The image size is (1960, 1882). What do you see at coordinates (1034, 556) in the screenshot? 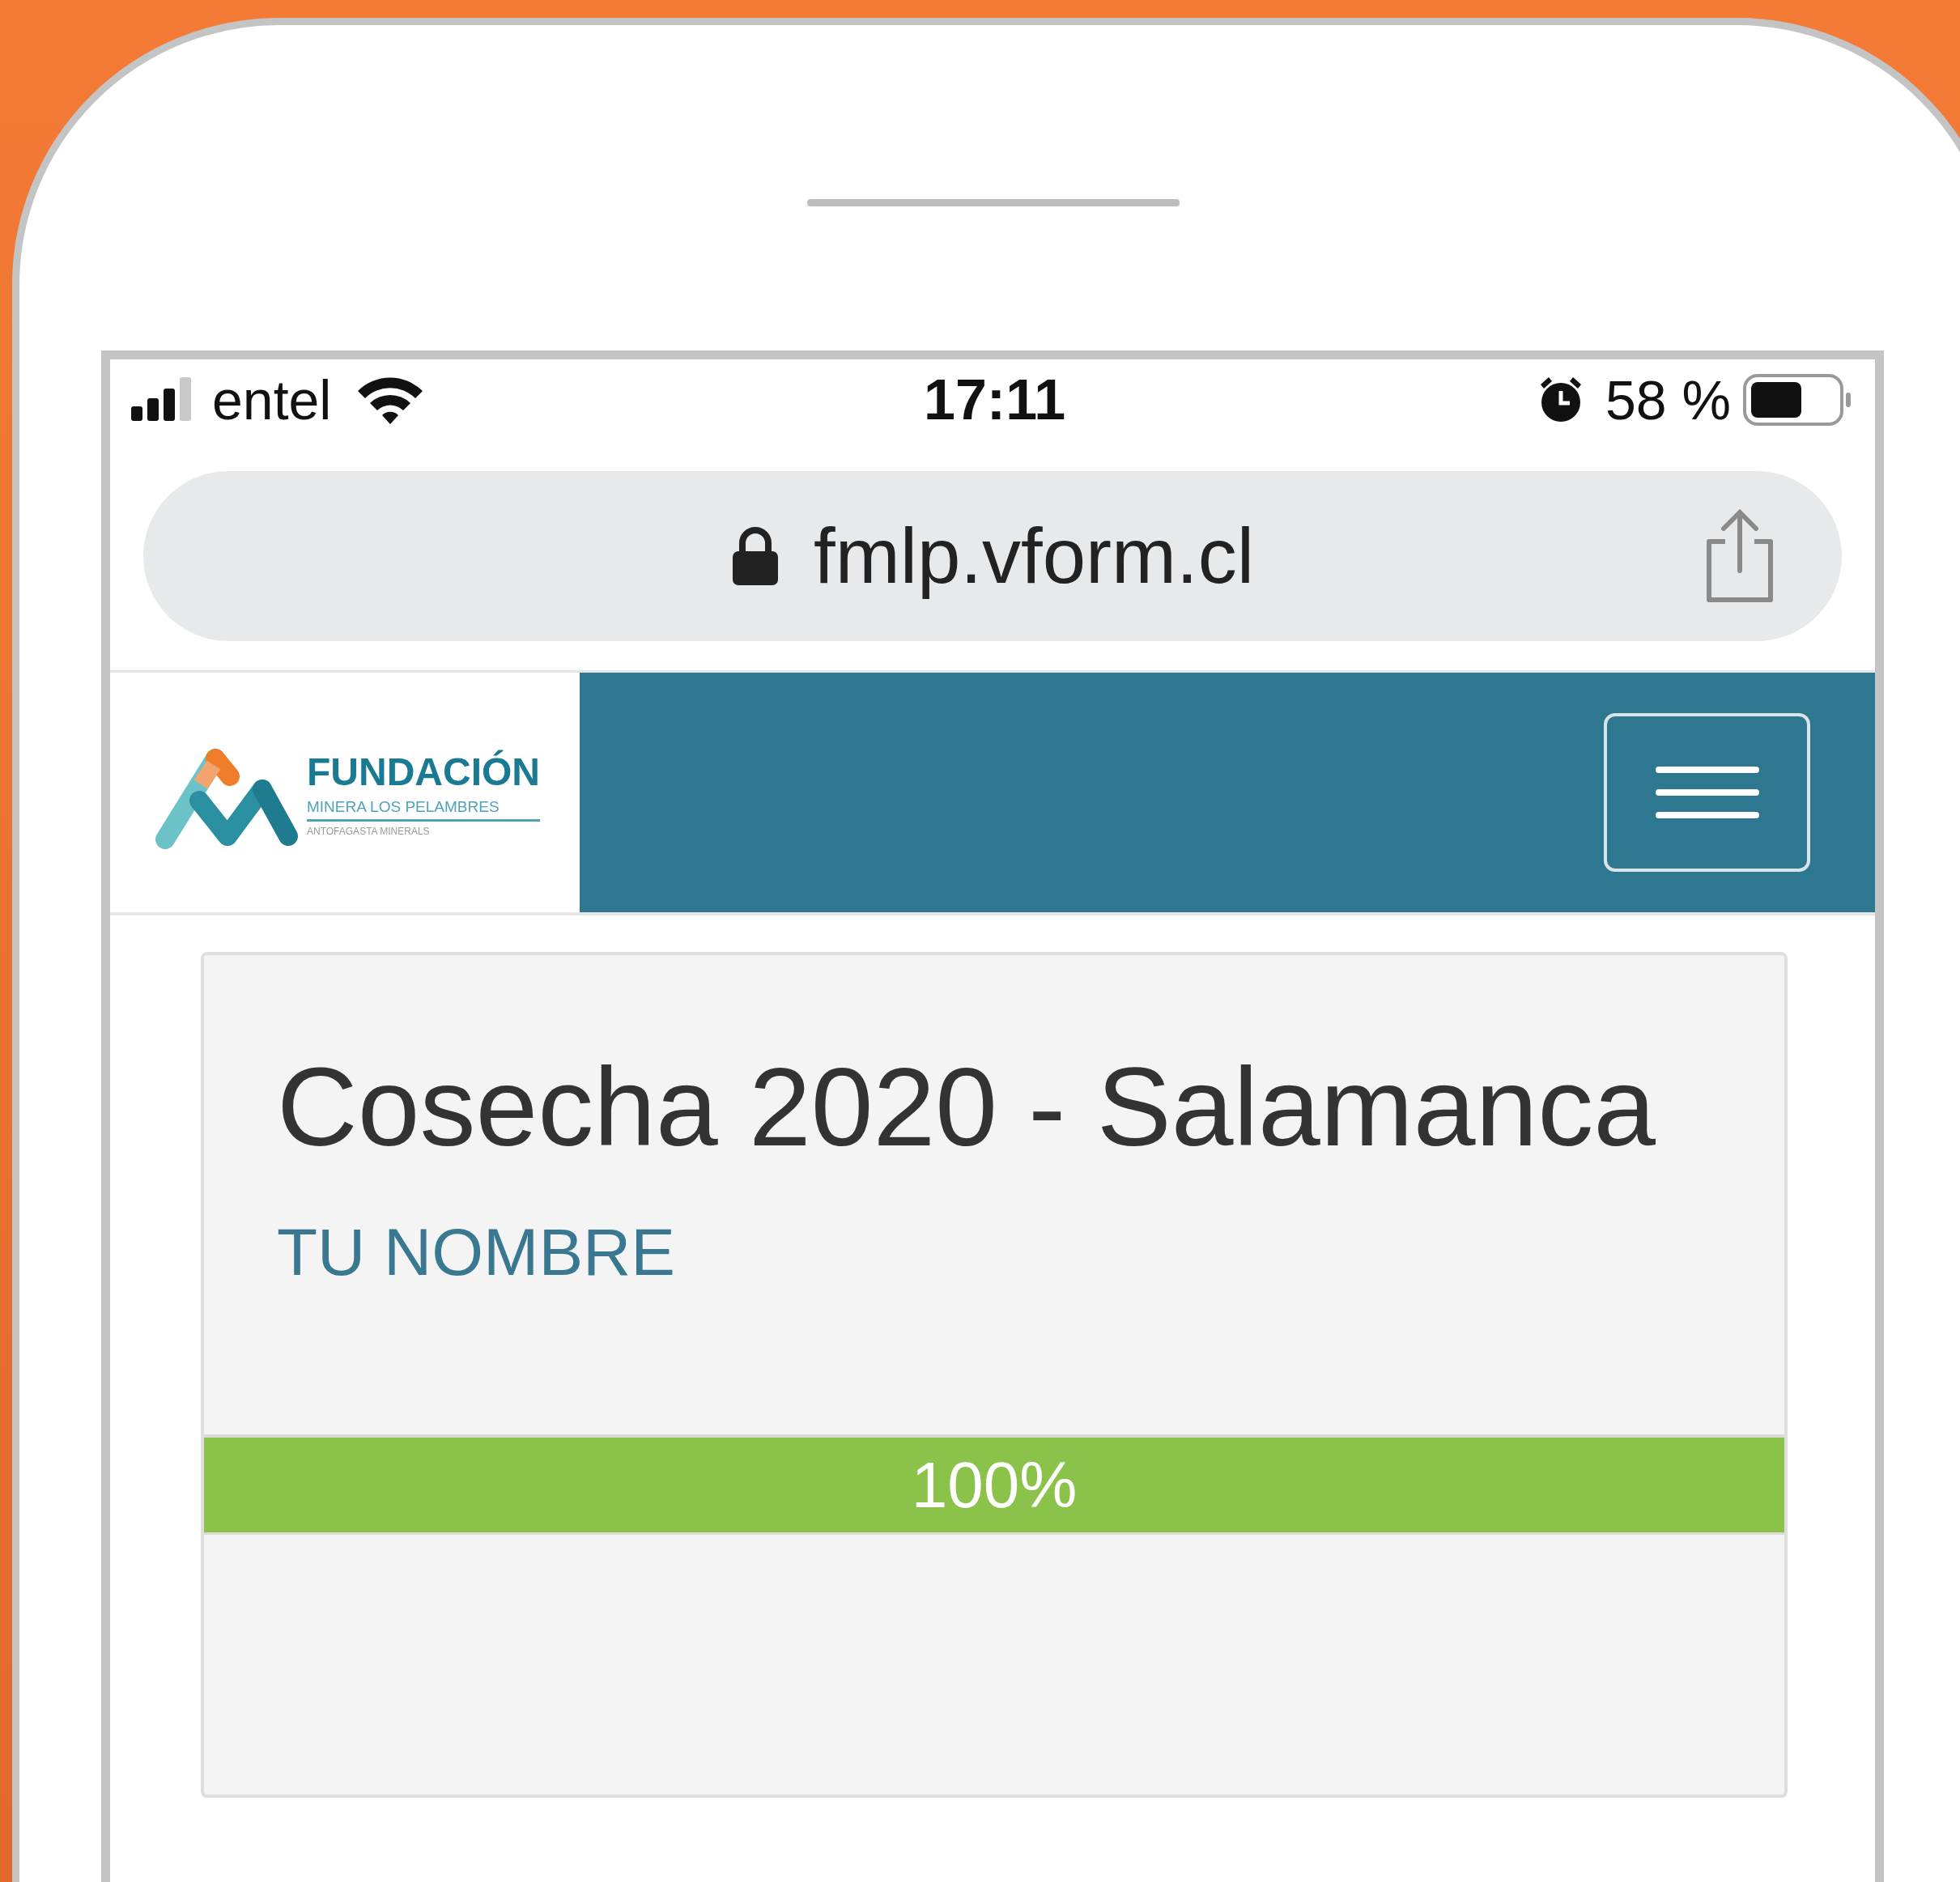
I see `url-text: fmlp.vform.cl` at bounding box center [1034, 556].